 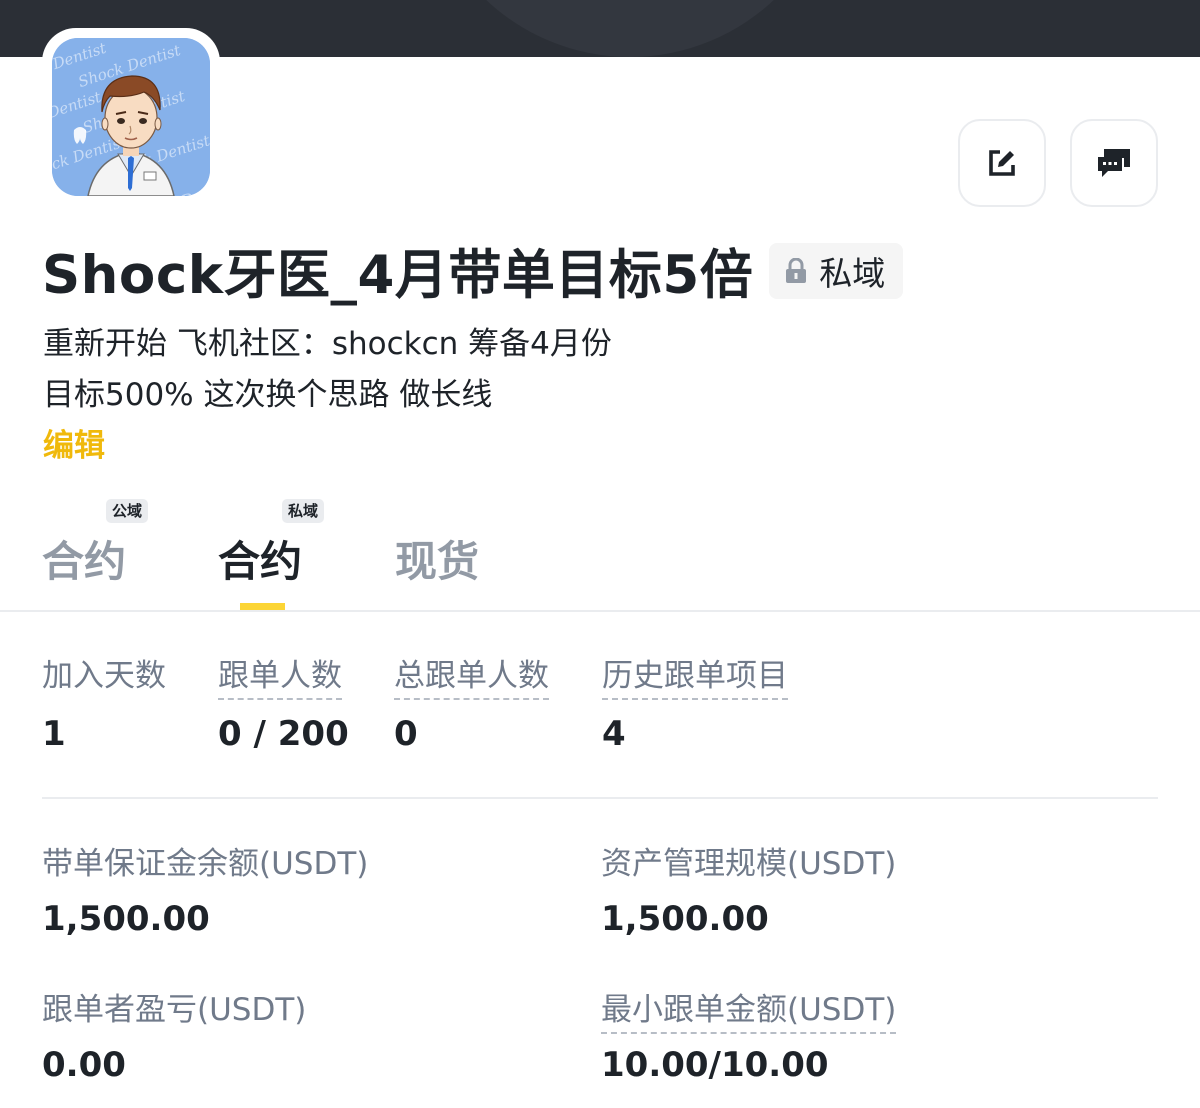 What do you see at coordinates (205, 864) in the screenshot?
I see `margin-balance-label: 带单保证金余额(USDT)` at bounding box center [205, 864].